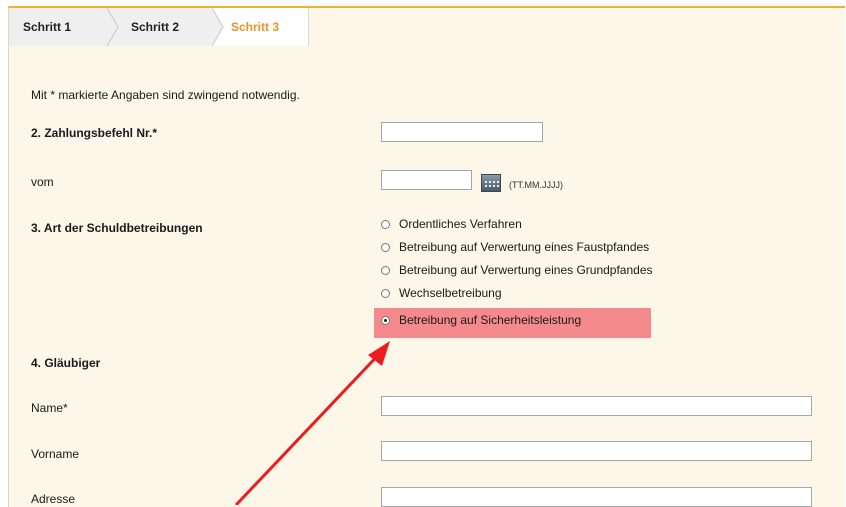  What do you see at coordinates (490, 320) in the screenshot?
I see `radio-label: Betreibung auf Sicherheitsleistung` at bounding box center [490, 320].